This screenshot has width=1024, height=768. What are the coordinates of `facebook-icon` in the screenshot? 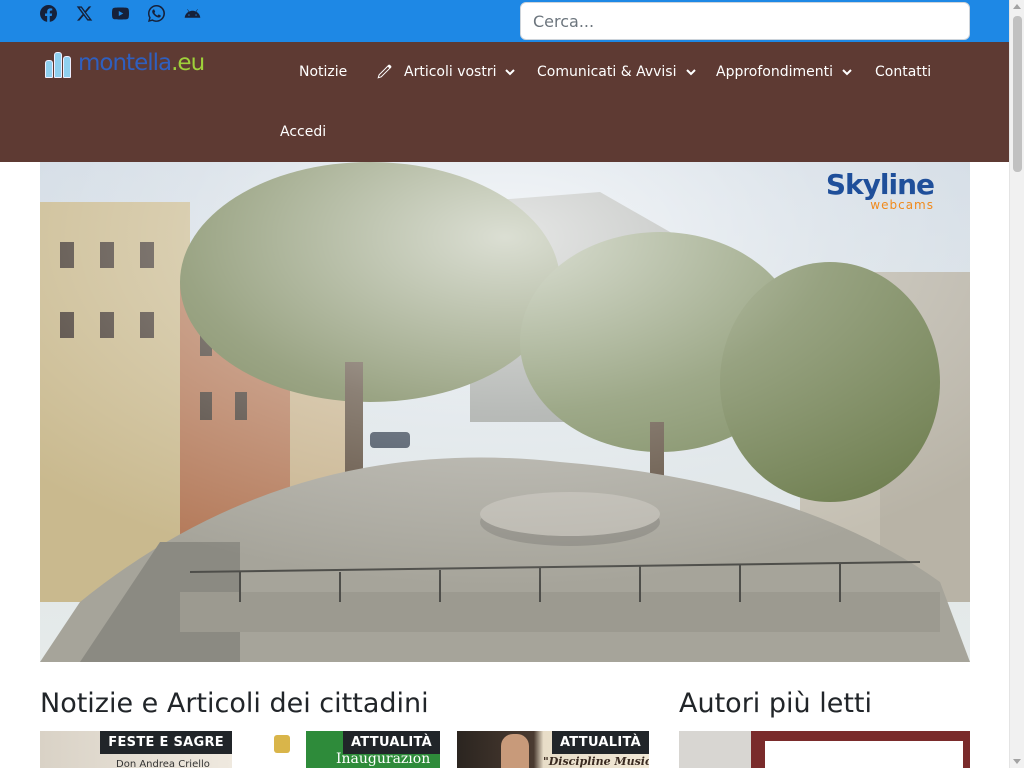 It's located at (58, 13).